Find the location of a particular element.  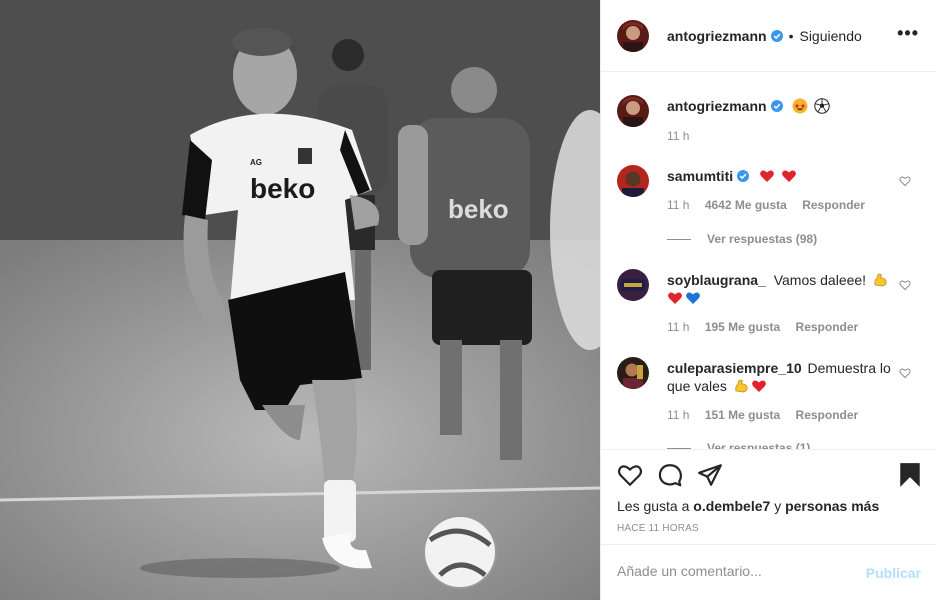

avatar is located at coordinates (633, 35).